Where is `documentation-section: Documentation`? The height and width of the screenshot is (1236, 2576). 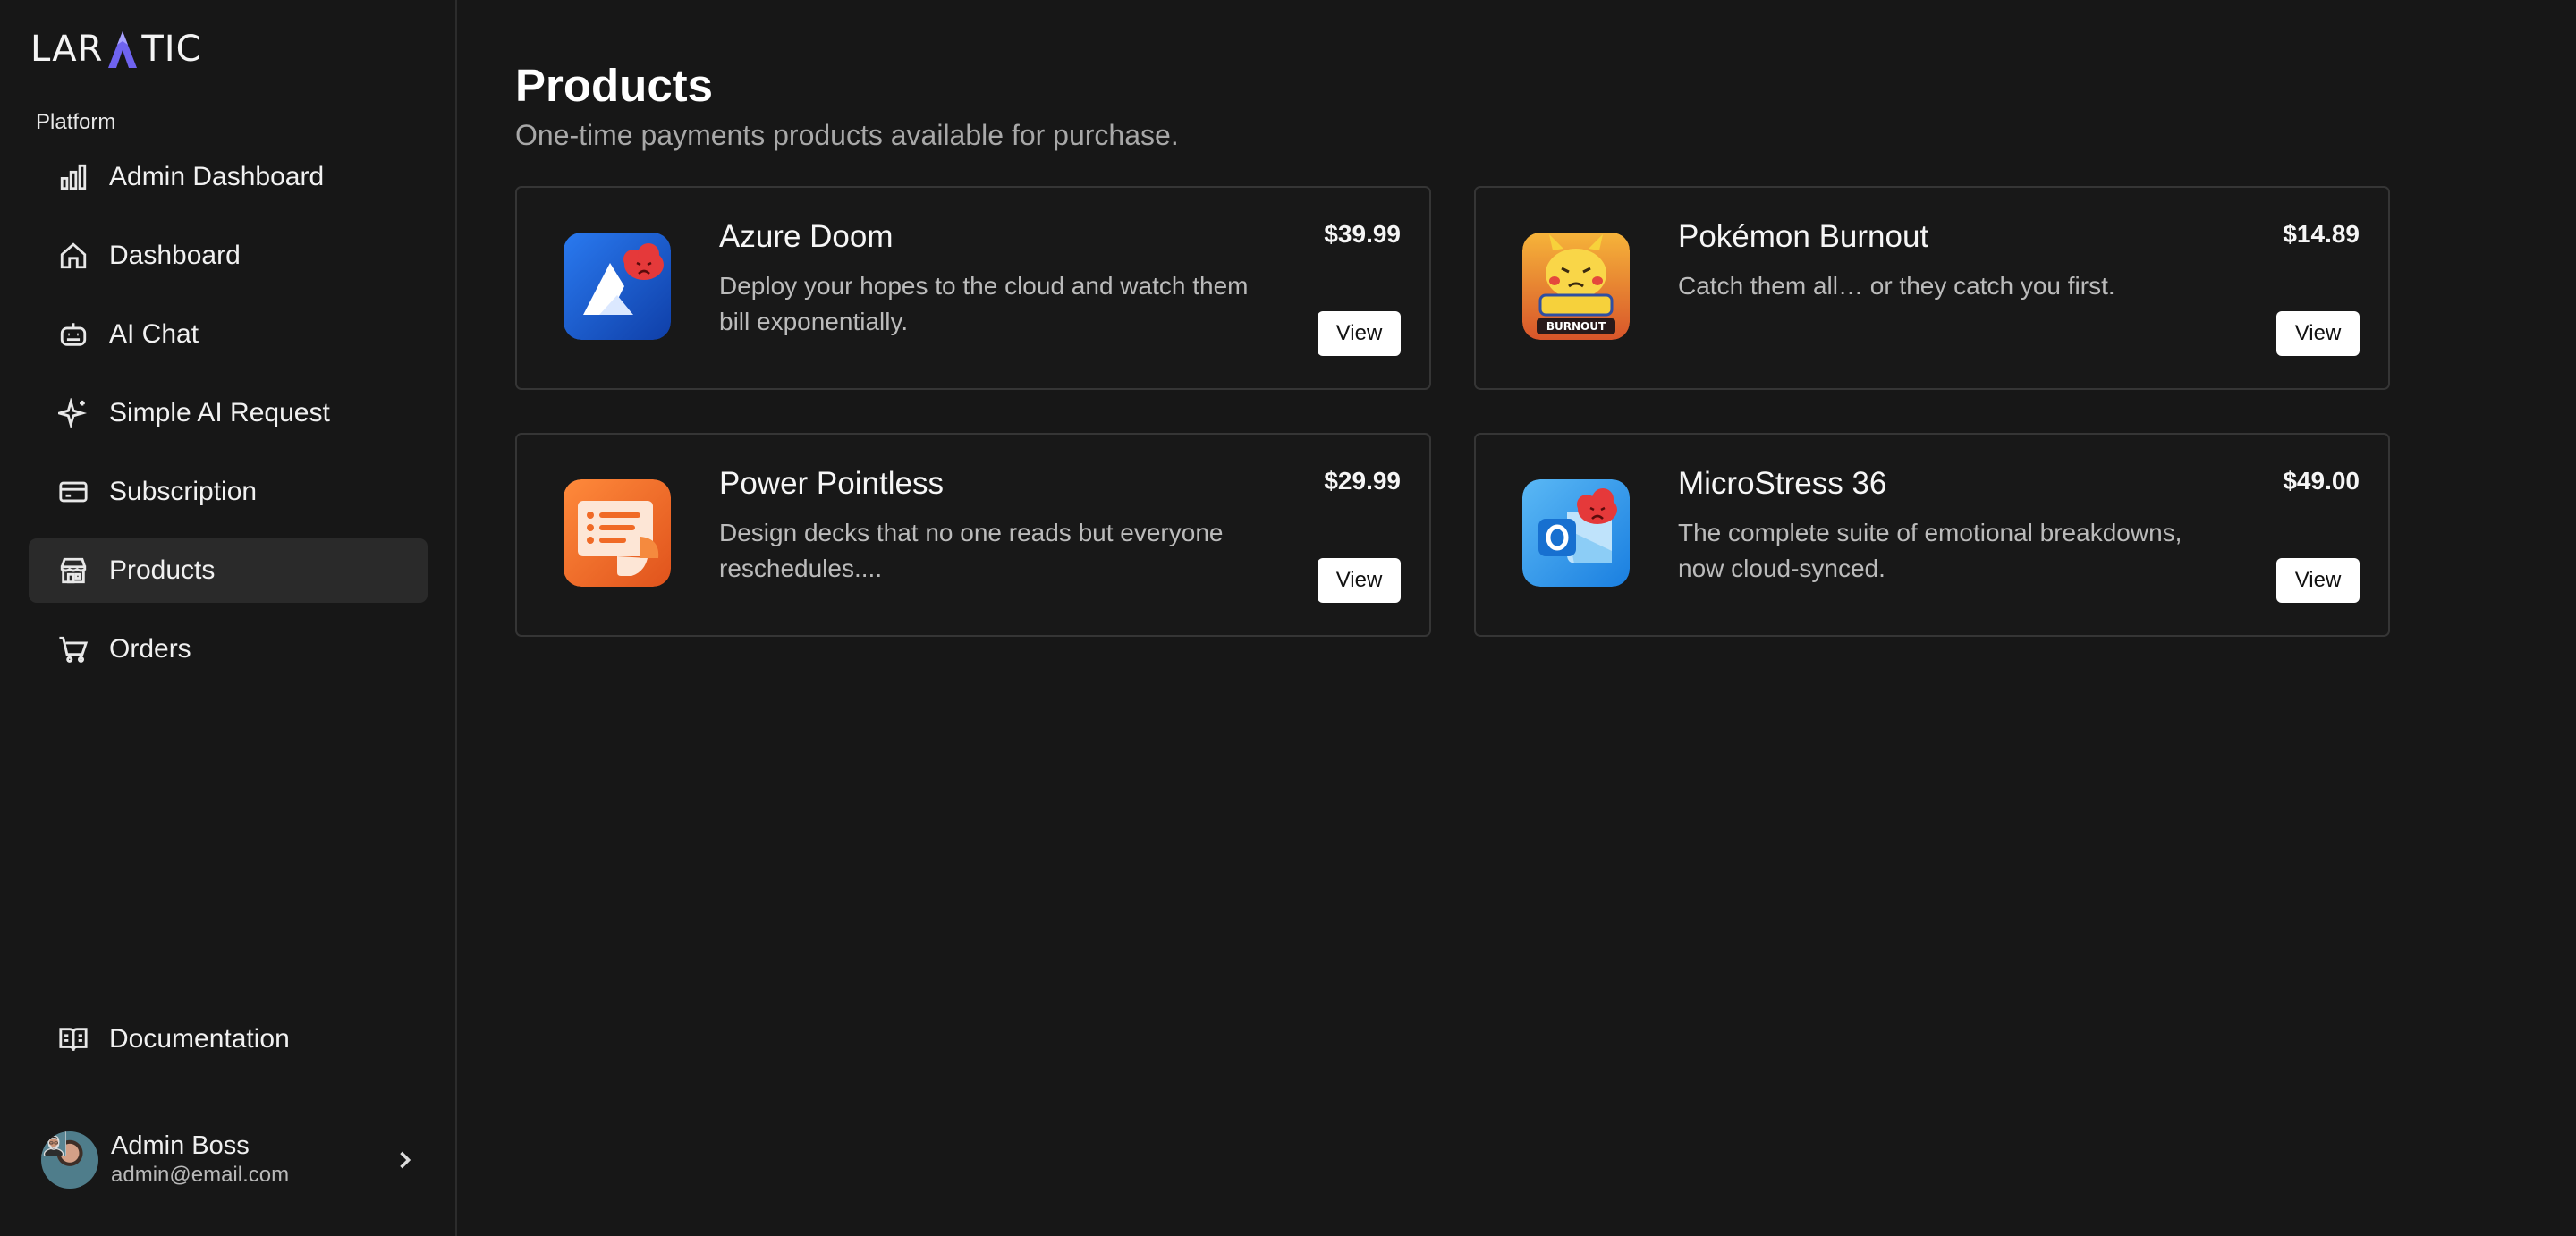
documentation-section: Documentation is located at coordinates (228, 1046).